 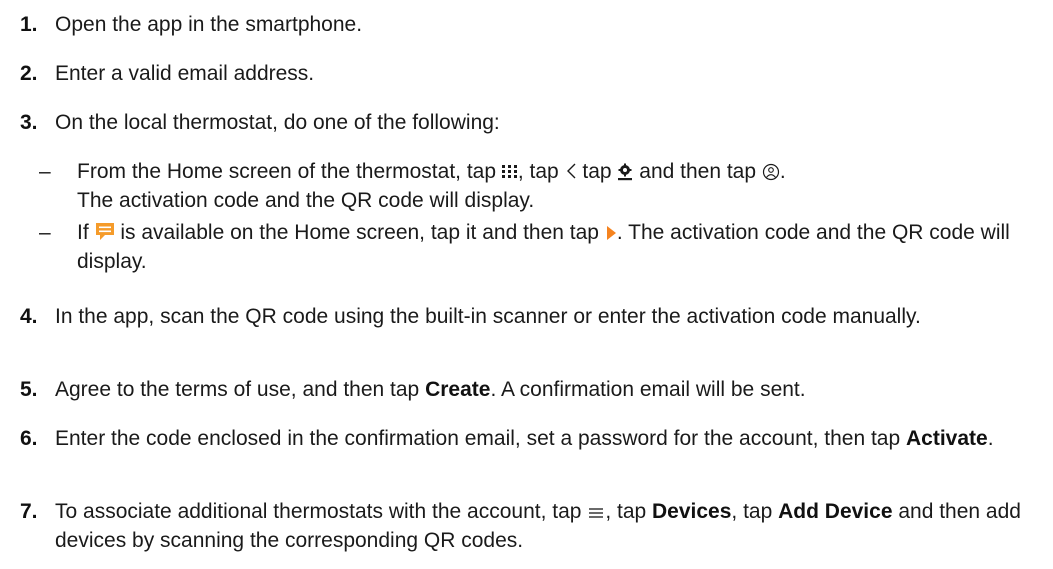 What do you see at coordinates (692, 511) in the screenshot?
I see `devices-term: Devices` at bounding box center [692, 511].